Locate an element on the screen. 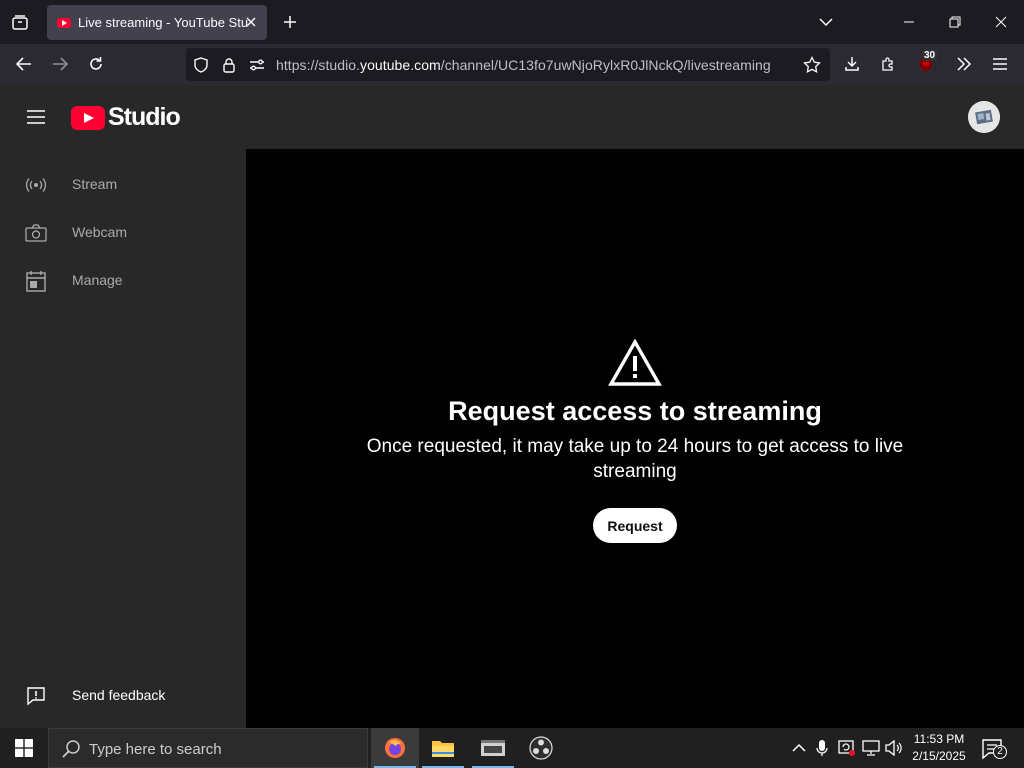 Image resolution: width=1024 pixels, height=768 pixels. chevron-up-icon is located at coordinates (799, 748).